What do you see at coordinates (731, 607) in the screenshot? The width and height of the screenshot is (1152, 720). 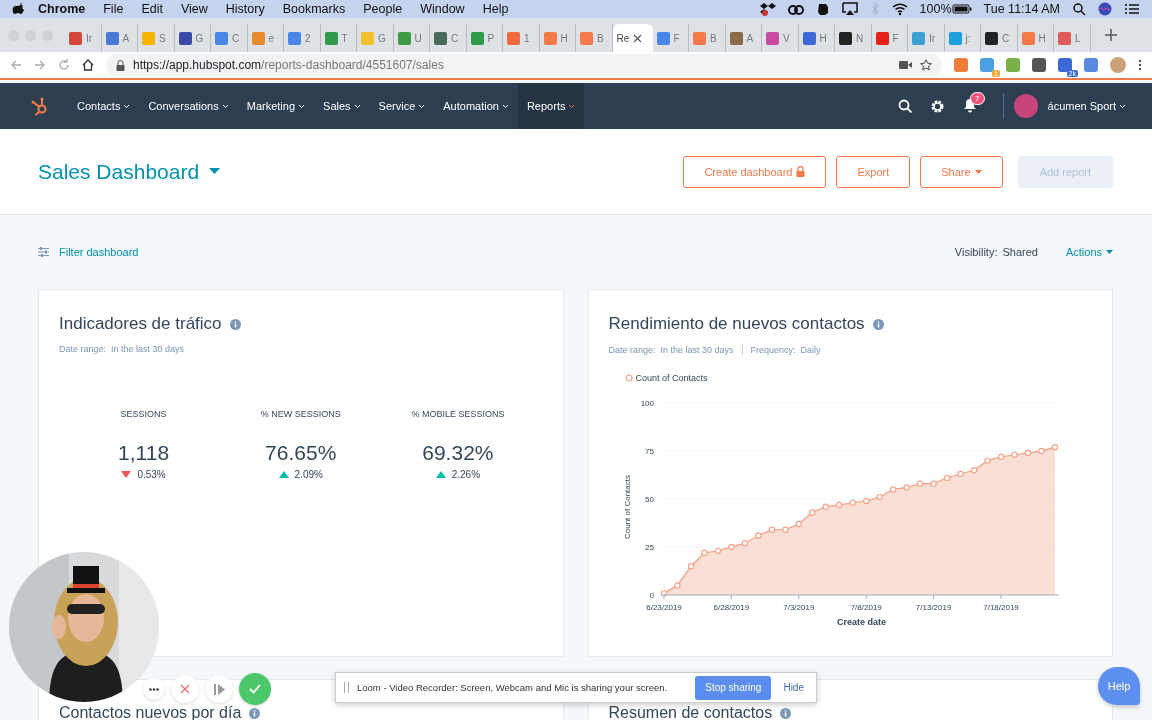 I see `axis-tick-label: 6/28/2019` at bounding box center [731, 607].